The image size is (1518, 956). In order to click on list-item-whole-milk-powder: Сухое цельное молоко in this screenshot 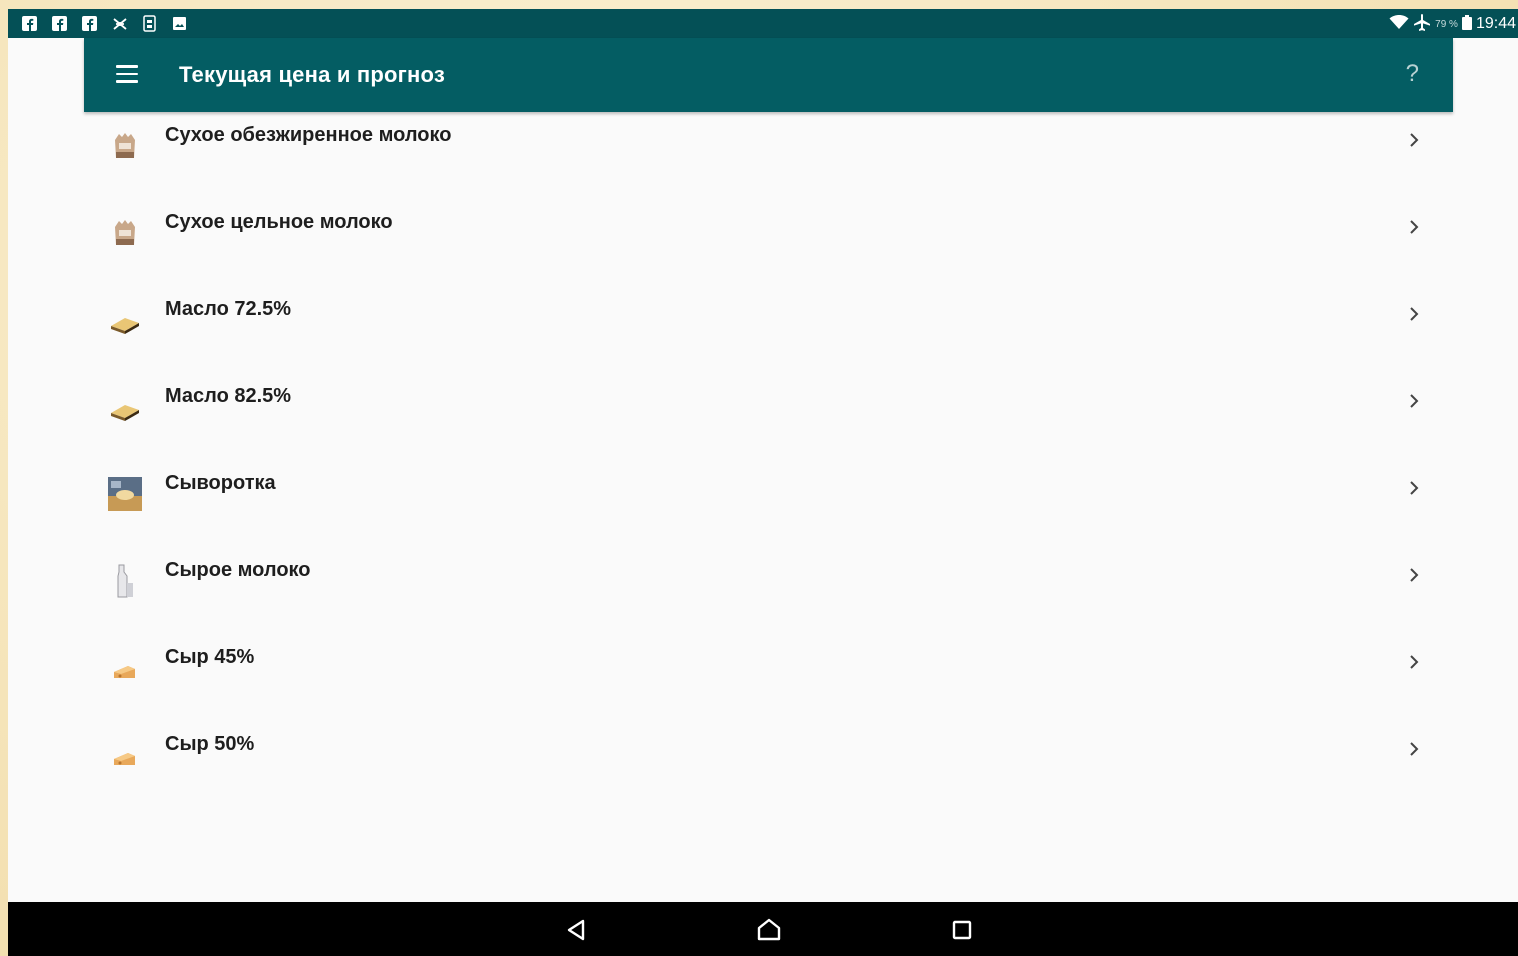, I will do `click(768, 242)`.